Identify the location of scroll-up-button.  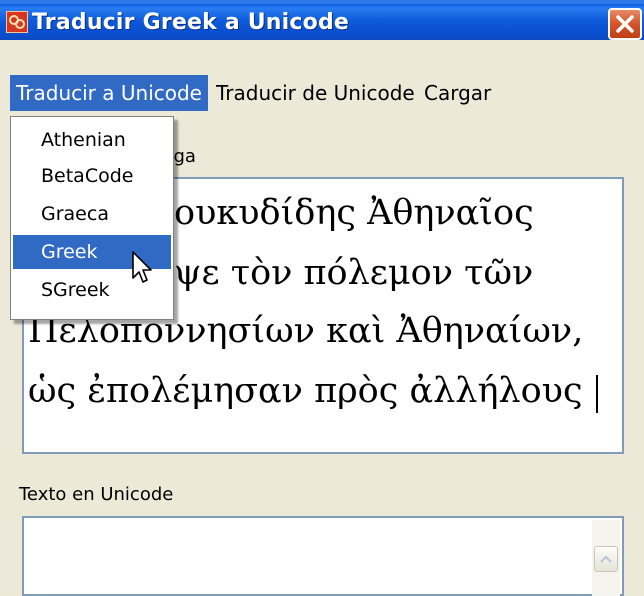
(606, 559).